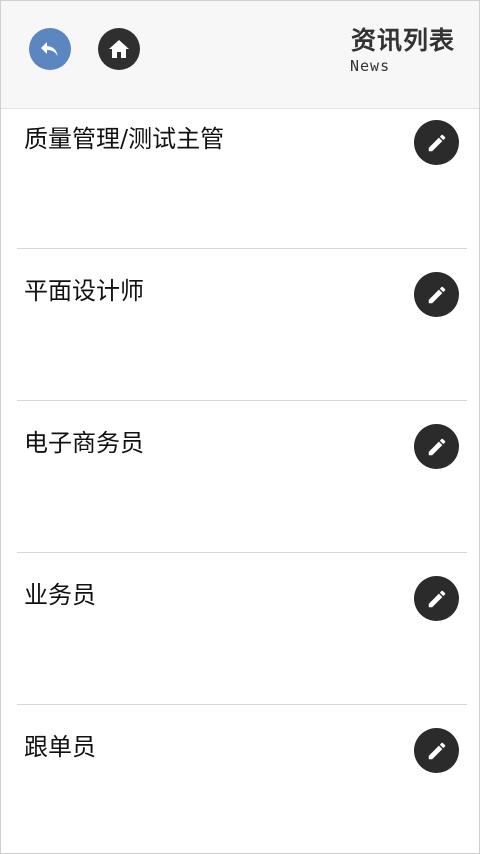 The height and width of the screenshot is (854, 480). I want to click on back-arrow-icon, so click(49, 49).